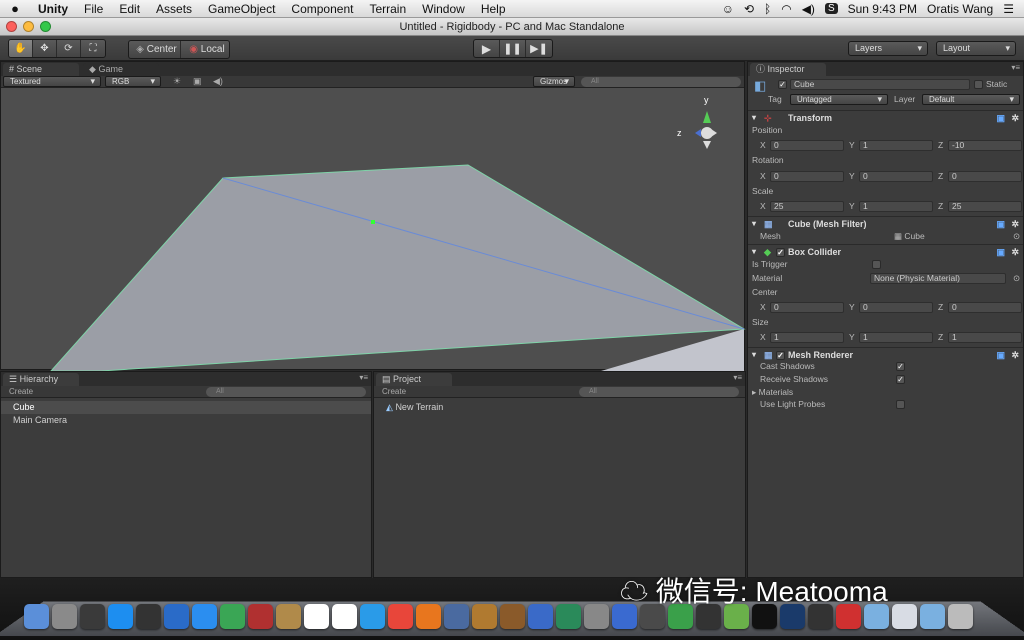  What do you see at coordinates (904, 616) in the screenshot?
I see `docs-icon` at bounding box center [904, 616].